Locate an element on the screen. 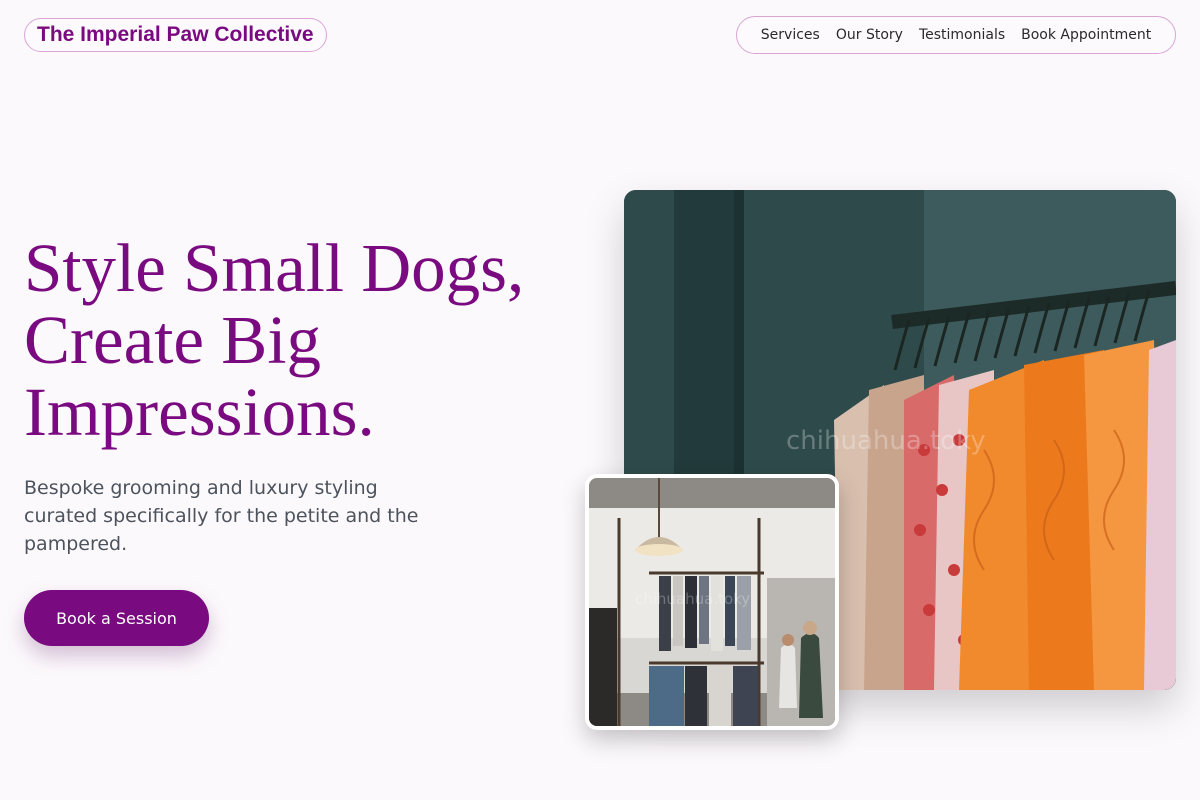 Image resolution: width=1200 pixels, height=800 pixels. book-session-button: Book a Session is located at coordinates (116, 618).